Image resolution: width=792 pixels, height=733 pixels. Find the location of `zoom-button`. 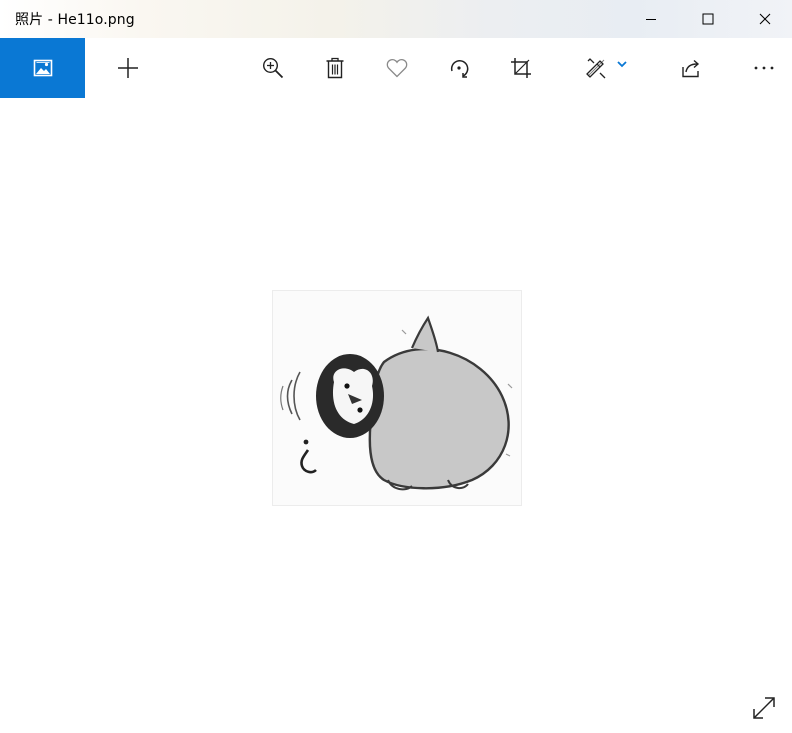

zoom-button is located at coordinates (273, 68).